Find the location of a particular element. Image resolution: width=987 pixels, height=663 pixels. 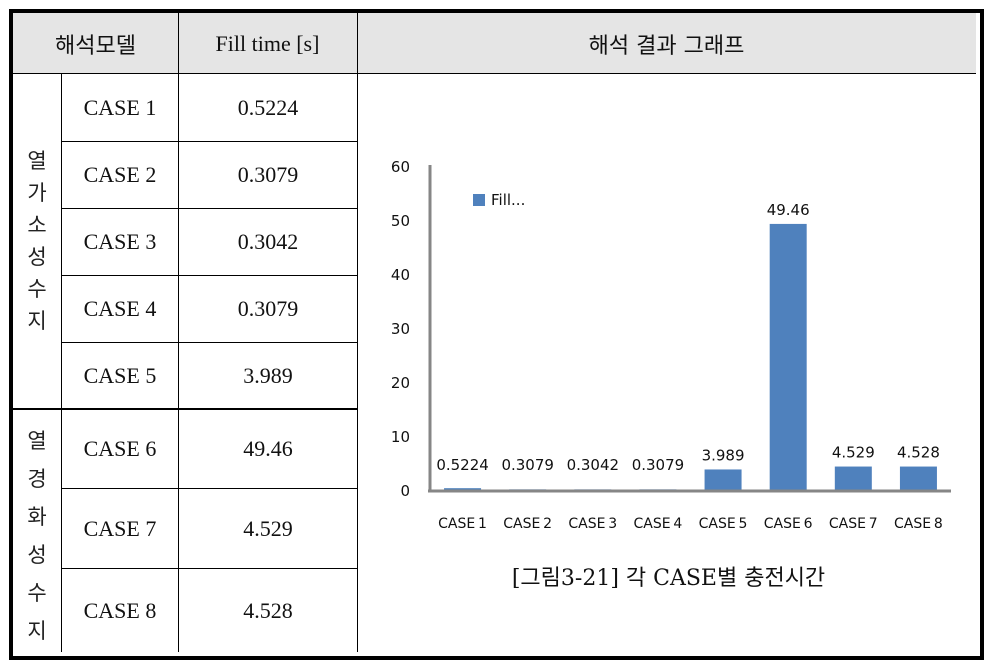

fill-time-cell: 4.529 is located at coordinates (268, 528).